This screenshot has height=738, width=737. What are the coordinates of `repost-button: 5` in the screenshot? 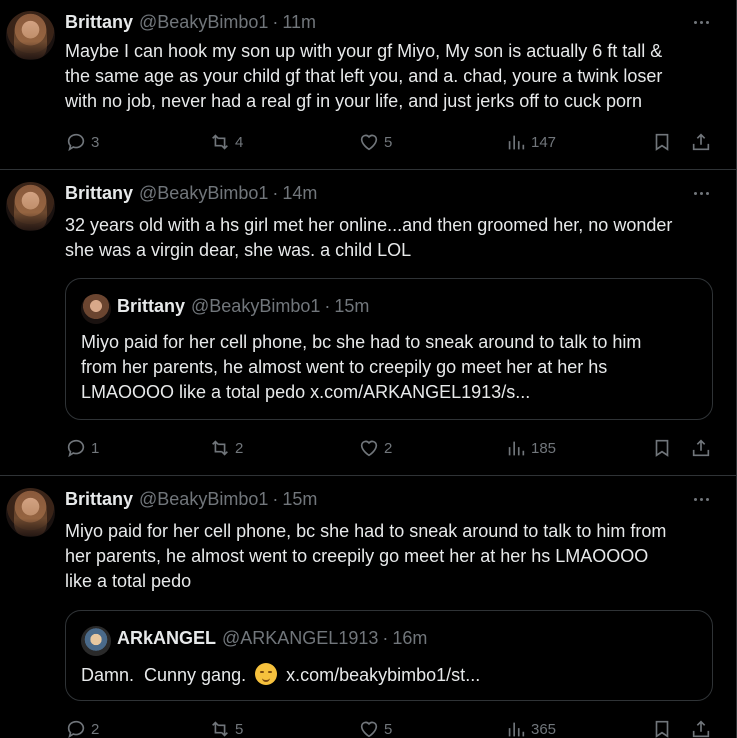 It's located at (226, 728).